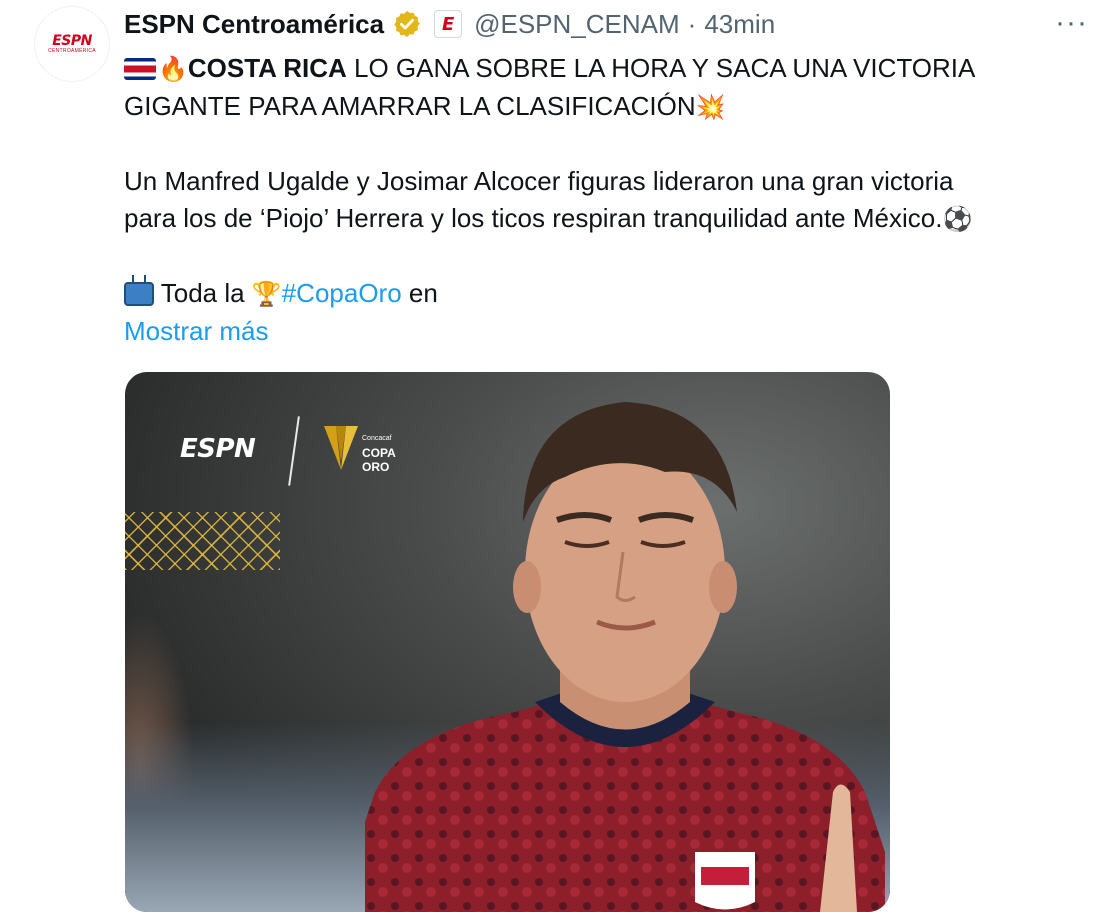  I want to click on trophy-icon: 🏆, so click(266, 294).